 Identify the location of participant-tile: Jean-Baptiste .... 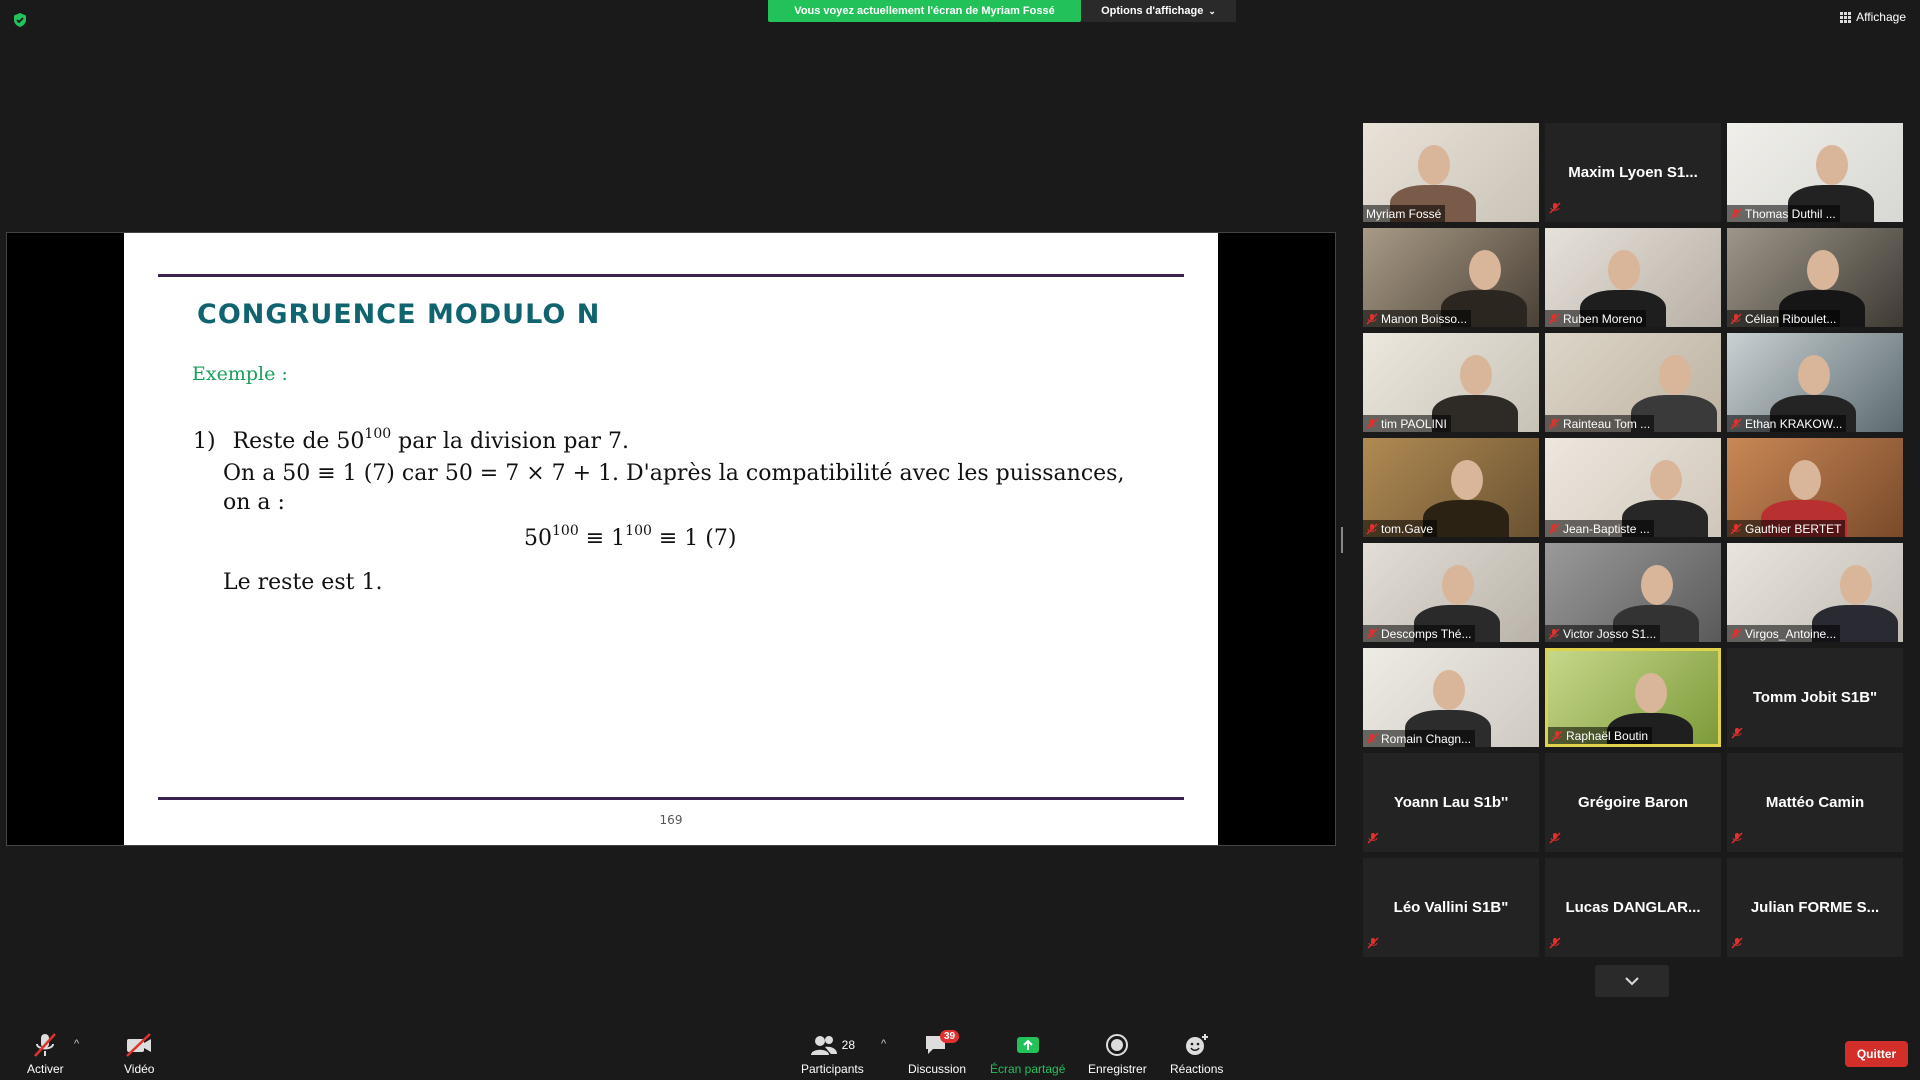
(1633, 487).